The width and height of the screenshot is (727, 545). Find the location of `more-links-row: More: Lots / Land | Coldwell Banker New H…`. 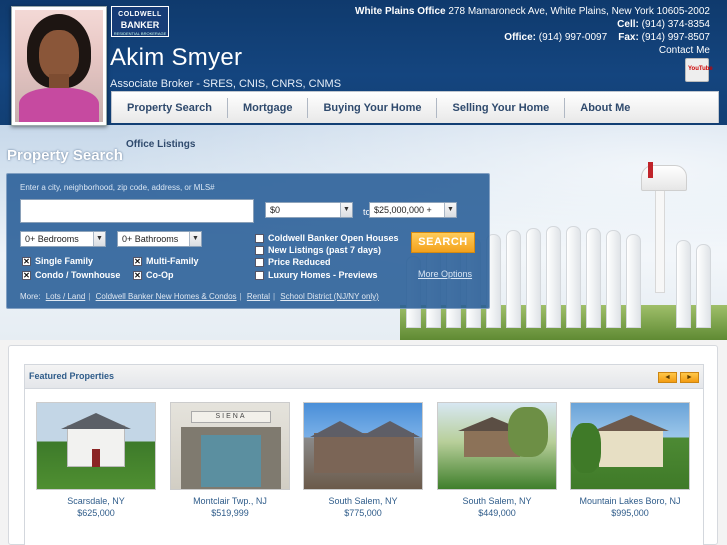

more-links-row: More: Lots / Land | Coldwell Banker New H… is located at coordinates (199, 296).